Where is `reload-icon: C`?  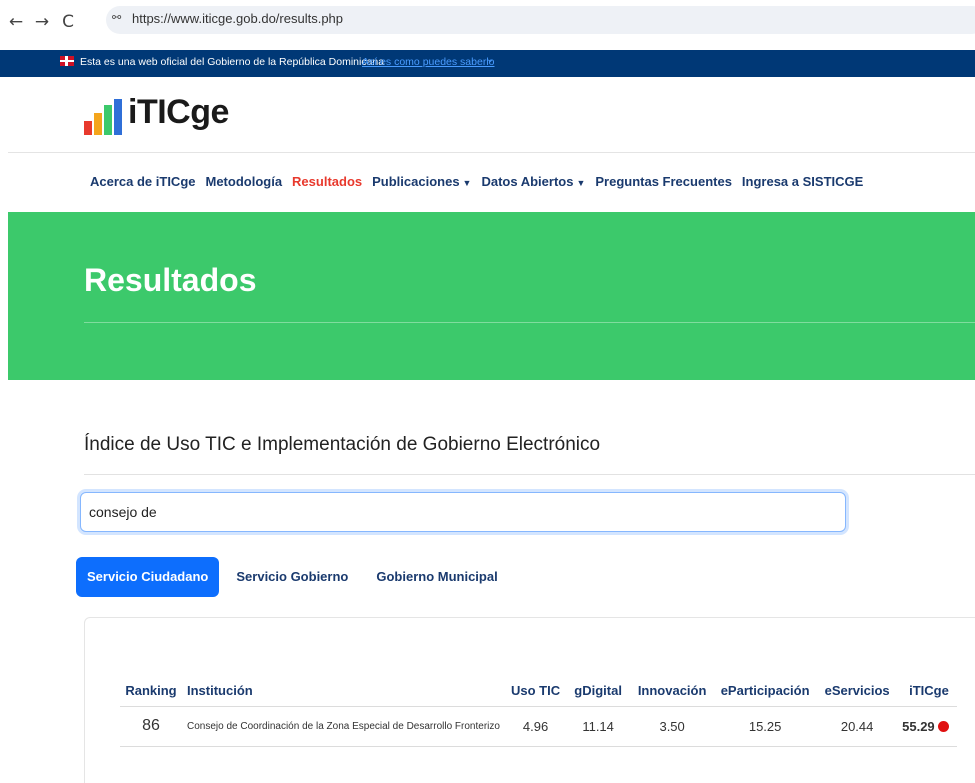 reload-icon: C is located at coordinates (68, 22).